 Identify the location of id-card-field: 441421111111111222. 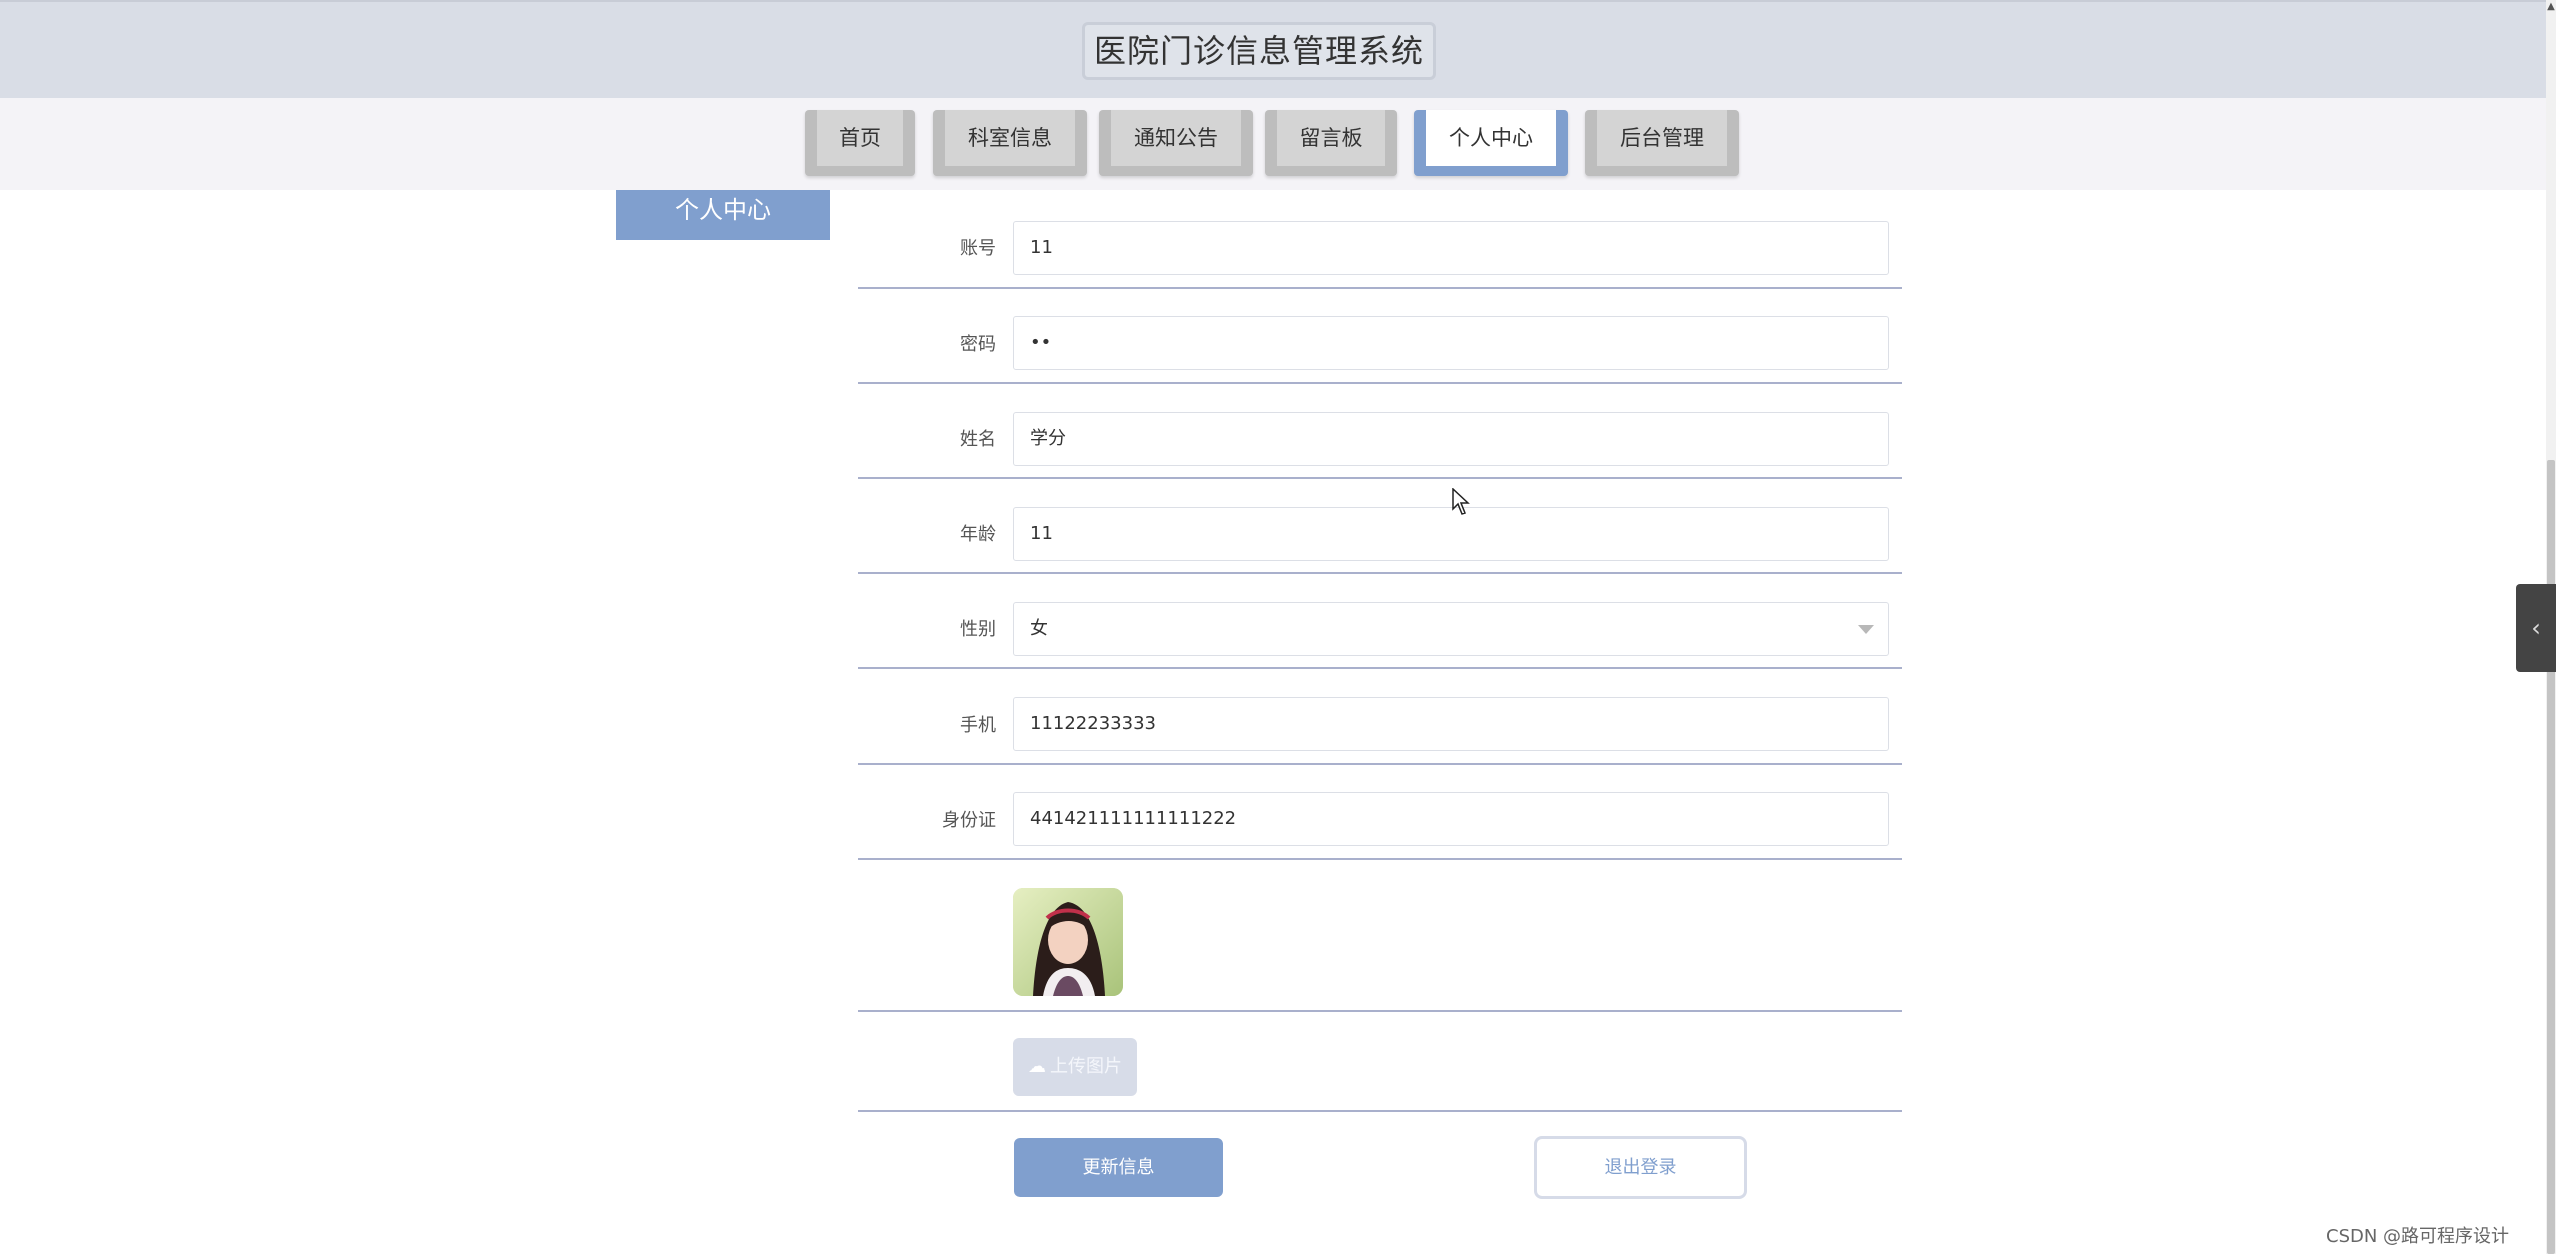
(1451, 819).